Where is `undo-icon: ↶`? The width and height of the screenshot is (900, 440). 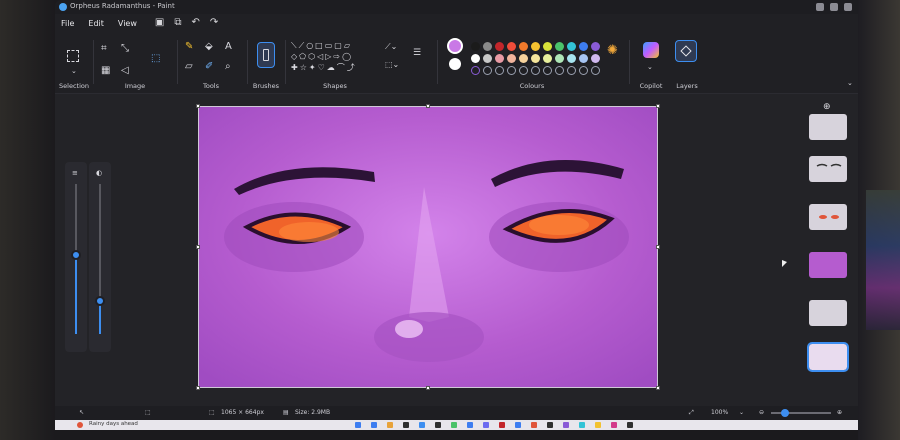 undo-icon: ↶ is located at coordinates (195, 23).